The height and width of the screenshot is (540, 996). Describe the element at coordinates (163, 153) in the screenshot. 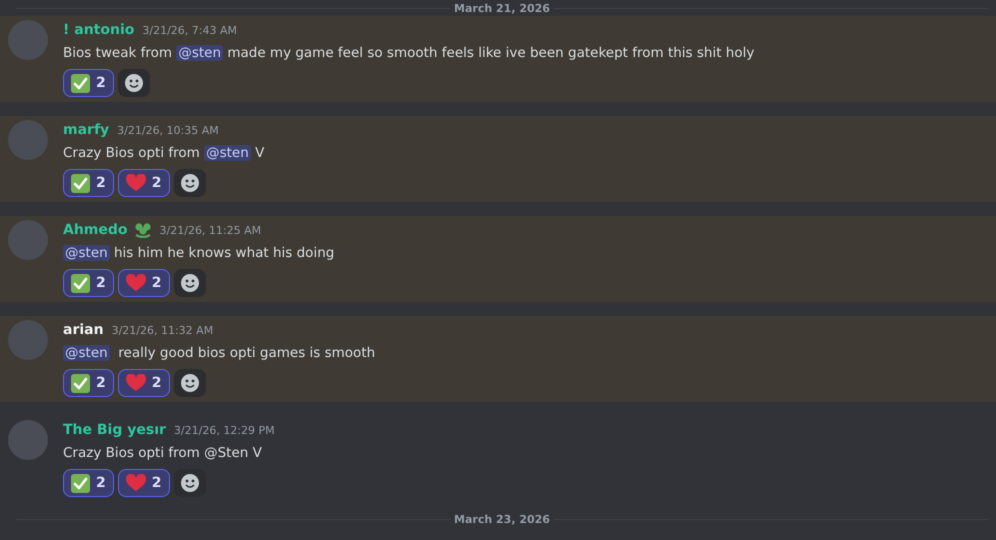

I see `message-text: Crazy Bios opti from @sten V` at that location.